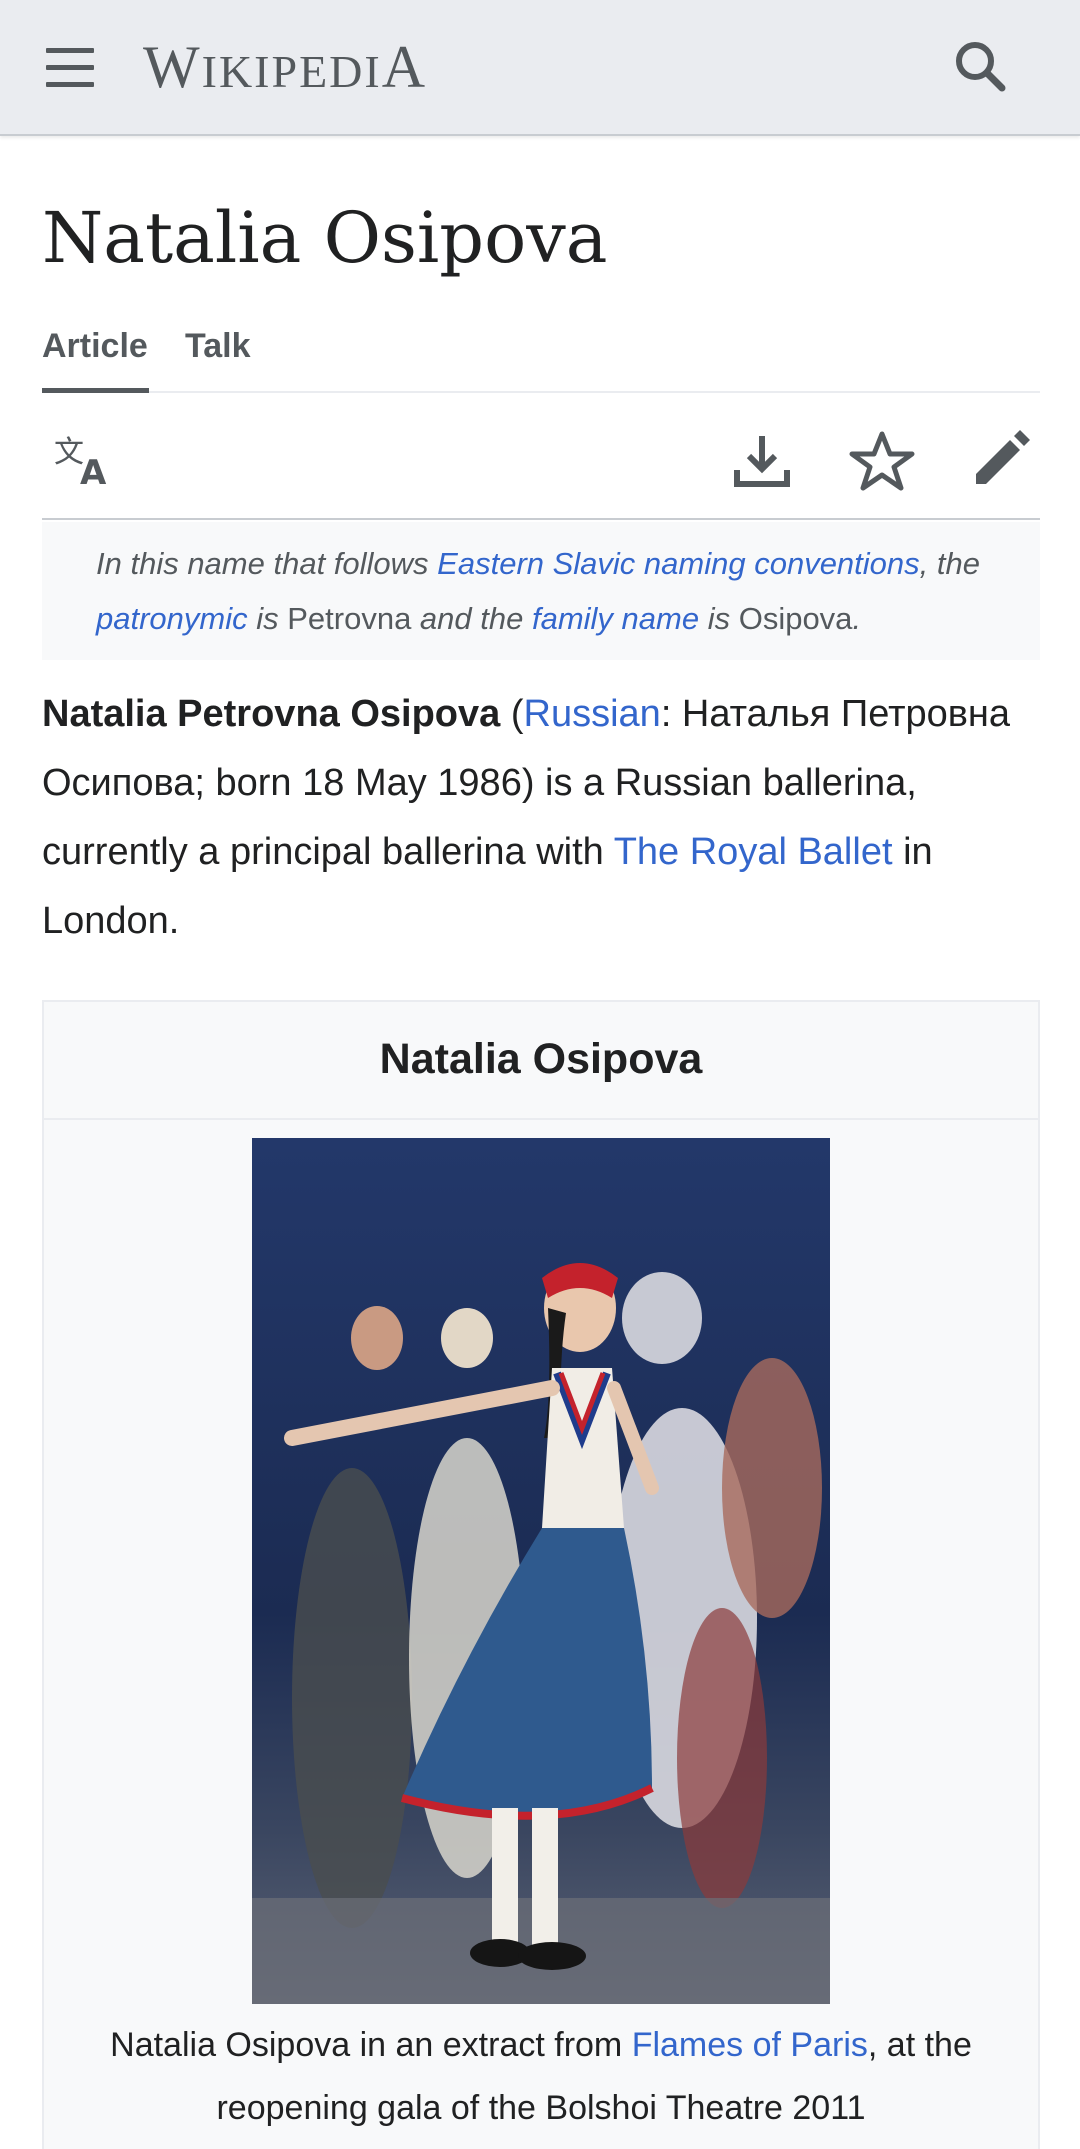 The width and height of the screenshot is (1080, 2149). What do you see at coordinates (371, 2045) in the screenshot?
I see `caption-text: Natalia Osipova in an extract from` at bounding box center [371, 2045].